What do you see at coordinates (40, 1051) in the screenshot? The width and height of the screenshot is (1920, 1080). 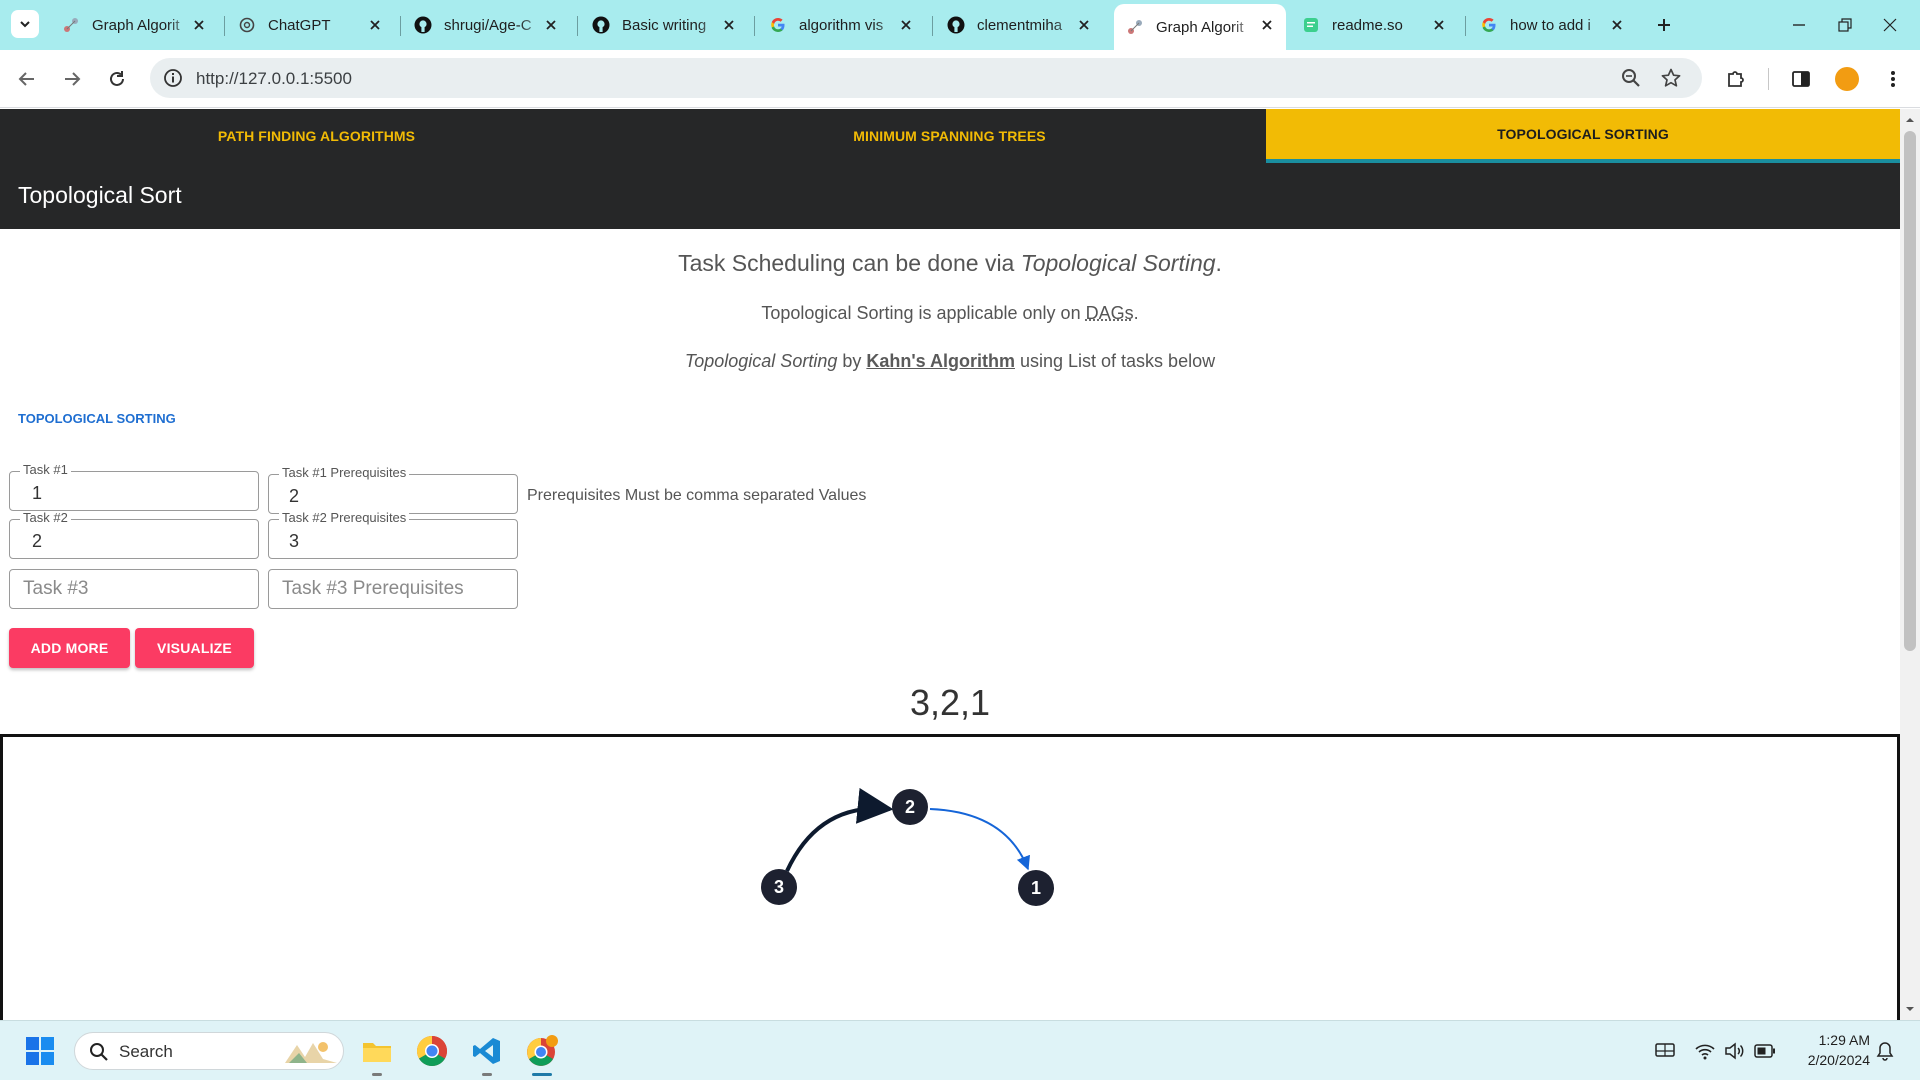 I see `start-button` at bounding box center [40, 1051].